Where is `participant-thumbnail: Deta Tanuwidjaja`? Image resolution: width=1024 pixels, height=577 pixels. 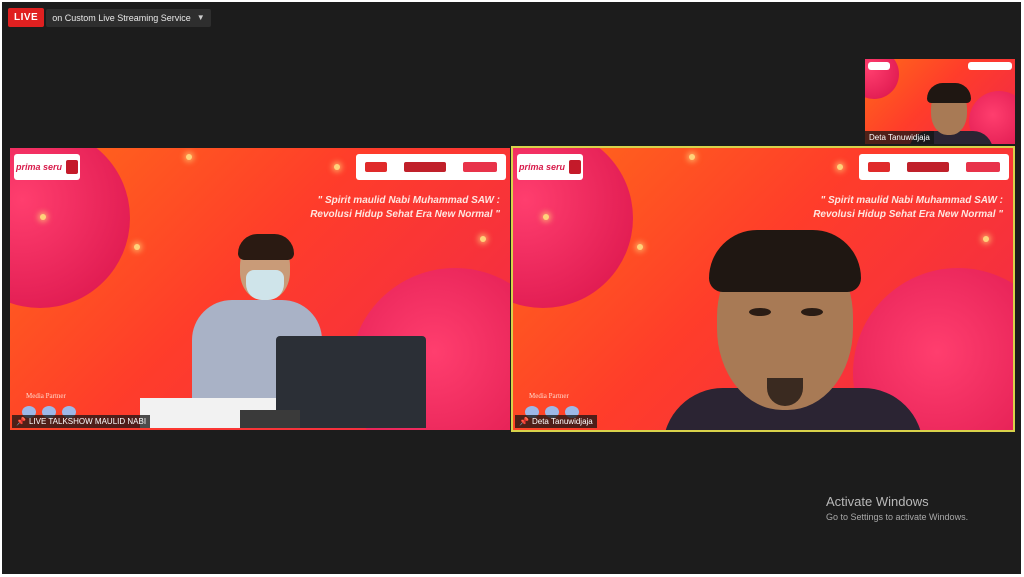
participant-thumbnail: Deta Tanuwidjaja is located at coordinates (940, 101).